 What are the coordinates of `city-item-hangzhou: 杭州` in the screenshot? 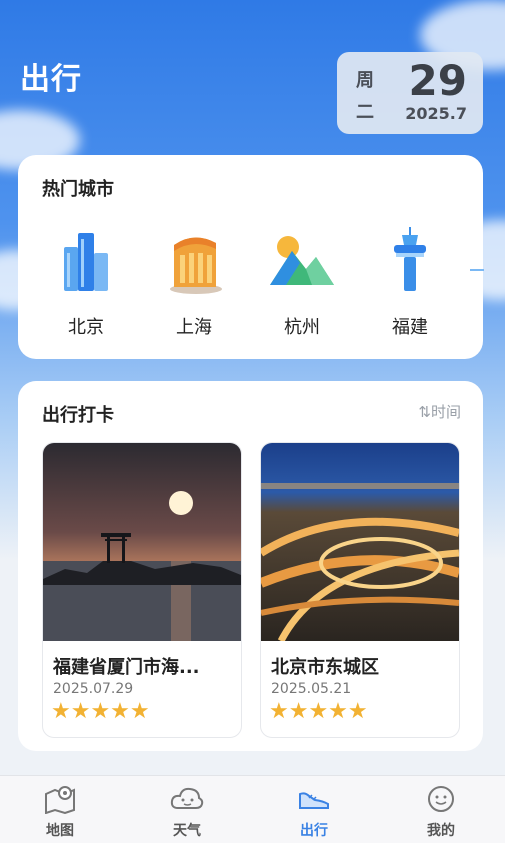 It's located at (302, 282).